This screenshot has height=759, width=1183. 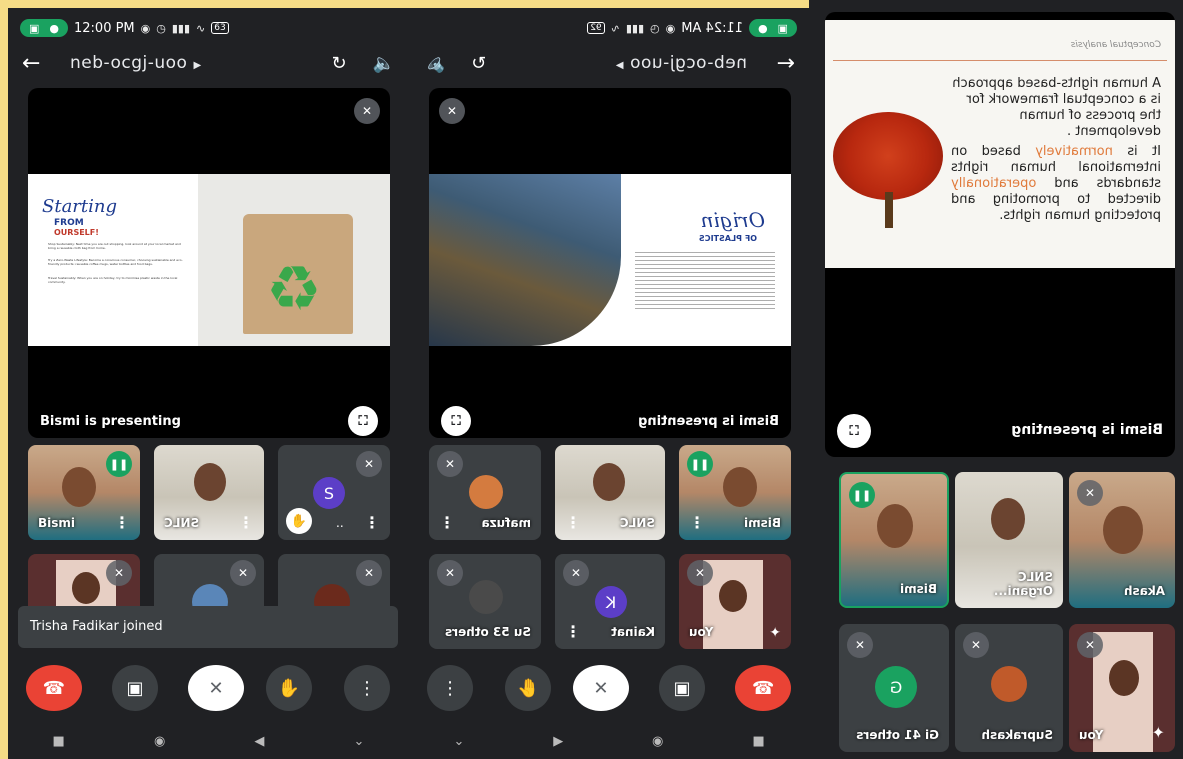 What do you see at coordinates (80, 206) in the screenshot?
I see `slide-title: Starting` at bounding box center [80, 206].